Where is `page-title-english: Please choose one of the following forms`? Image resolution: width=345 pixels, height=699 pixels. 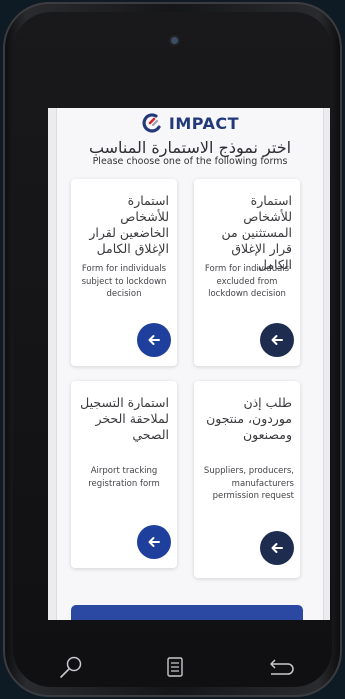
page-title-english: Please choose one of the following forms is located at coordinates (190, 161).